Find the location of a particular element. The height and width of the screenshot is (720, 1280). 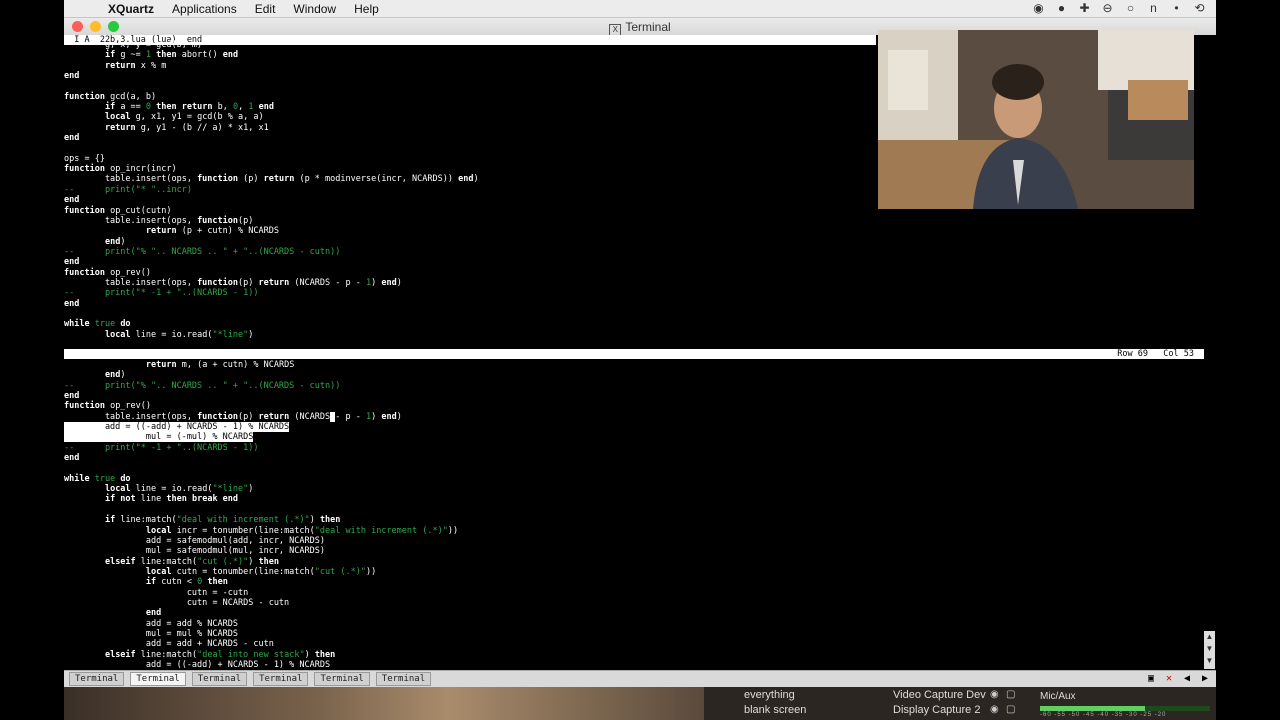

right-letterbox is located at coordinates (1248, 360).